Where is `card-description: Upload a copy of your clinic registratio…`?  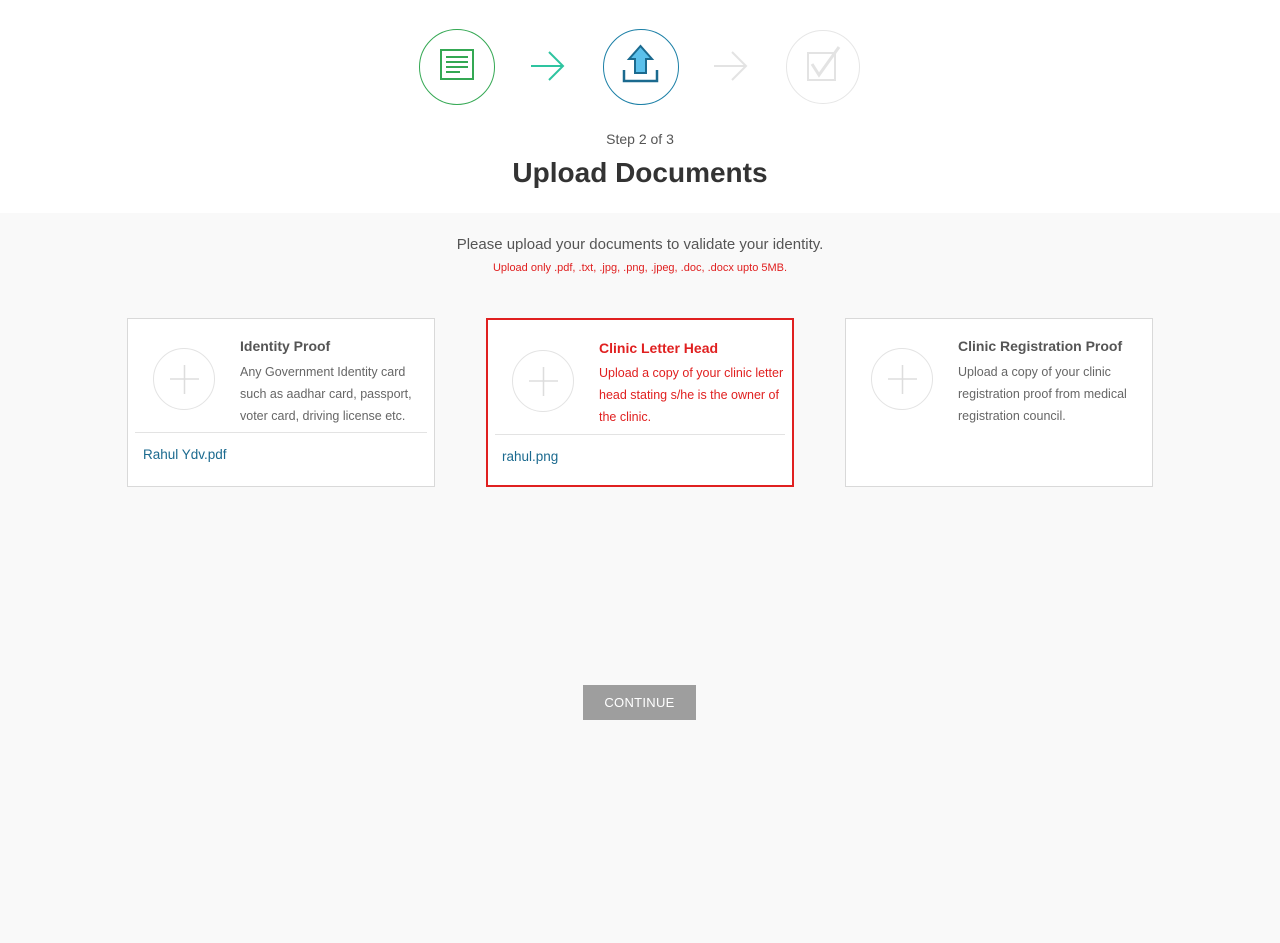 card-description: Upload a copy of your clinic registratio… is located at coordinates (1042, 394).